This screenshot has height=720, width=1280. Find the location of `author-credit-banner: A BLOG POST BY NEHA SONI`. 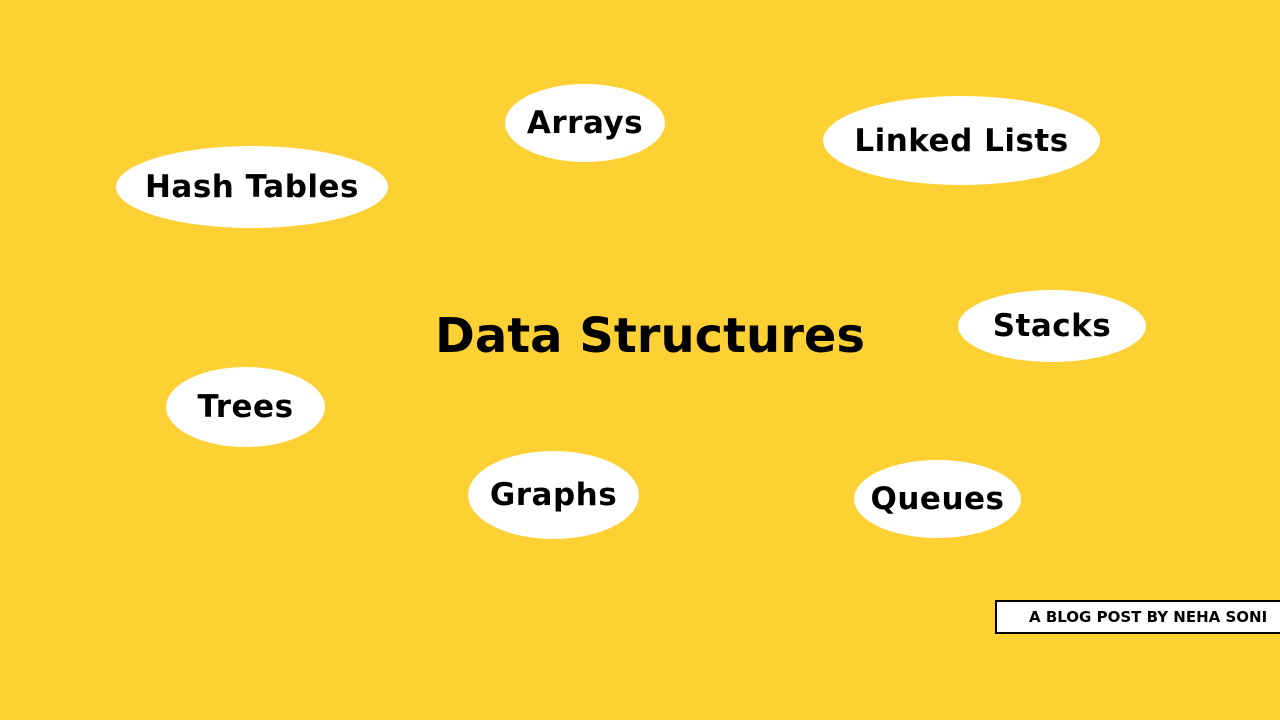

author-credit-banner: A BLOG POST BY NEHA SONI is located at coordinates (1137, 617).